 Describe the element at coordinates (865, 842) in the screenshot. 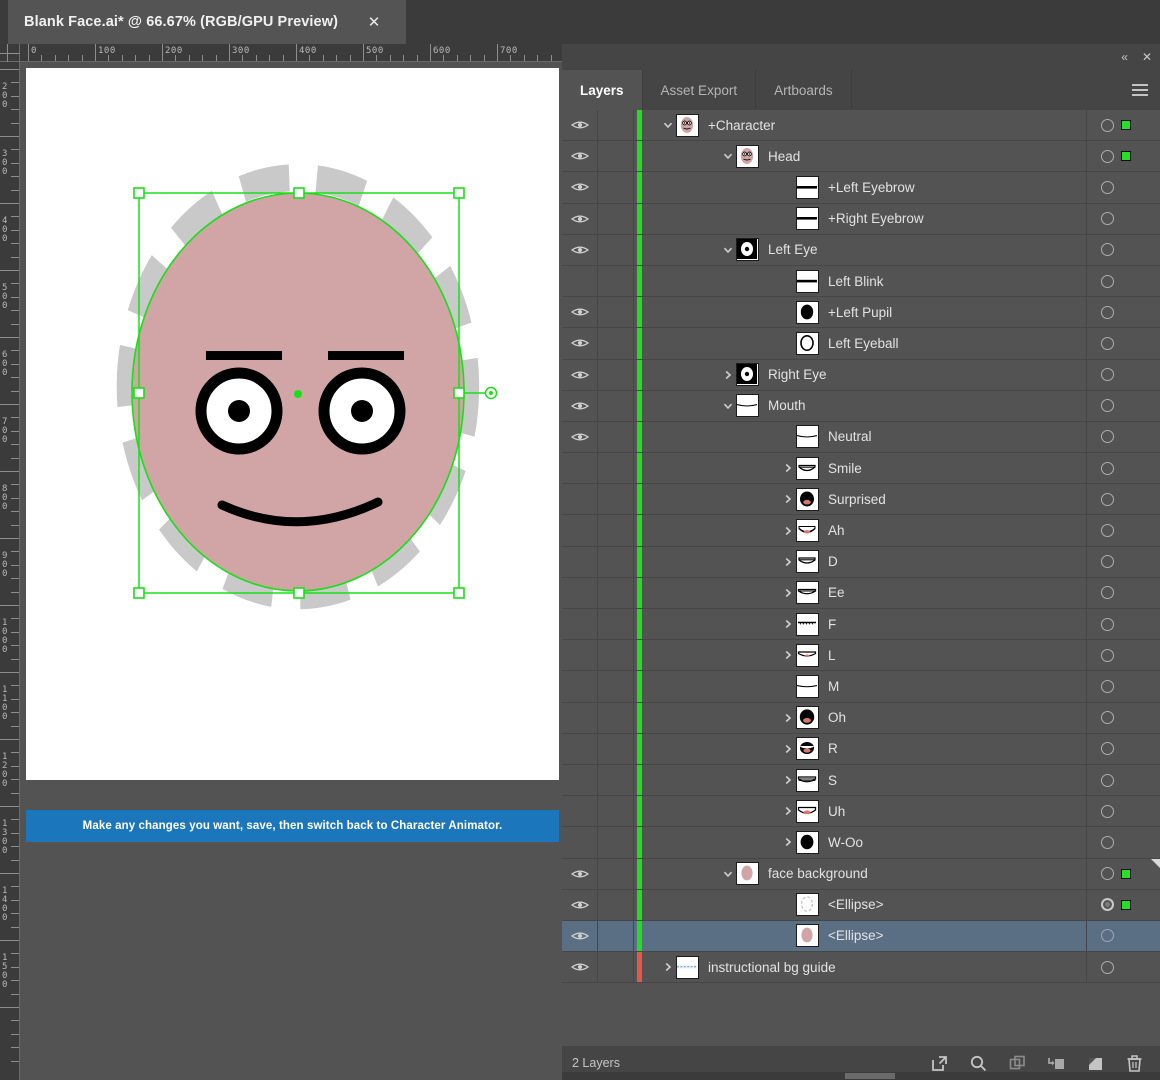

I see `layer-main-cell: W-Oo` at that location.